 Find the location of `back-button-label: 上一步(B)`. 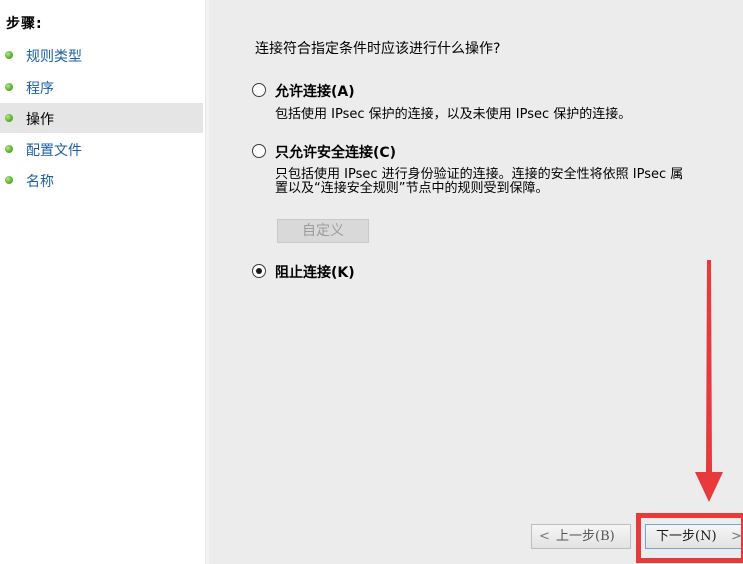

back-button-label: 上一步(B) is located at coordinates (585, 536).